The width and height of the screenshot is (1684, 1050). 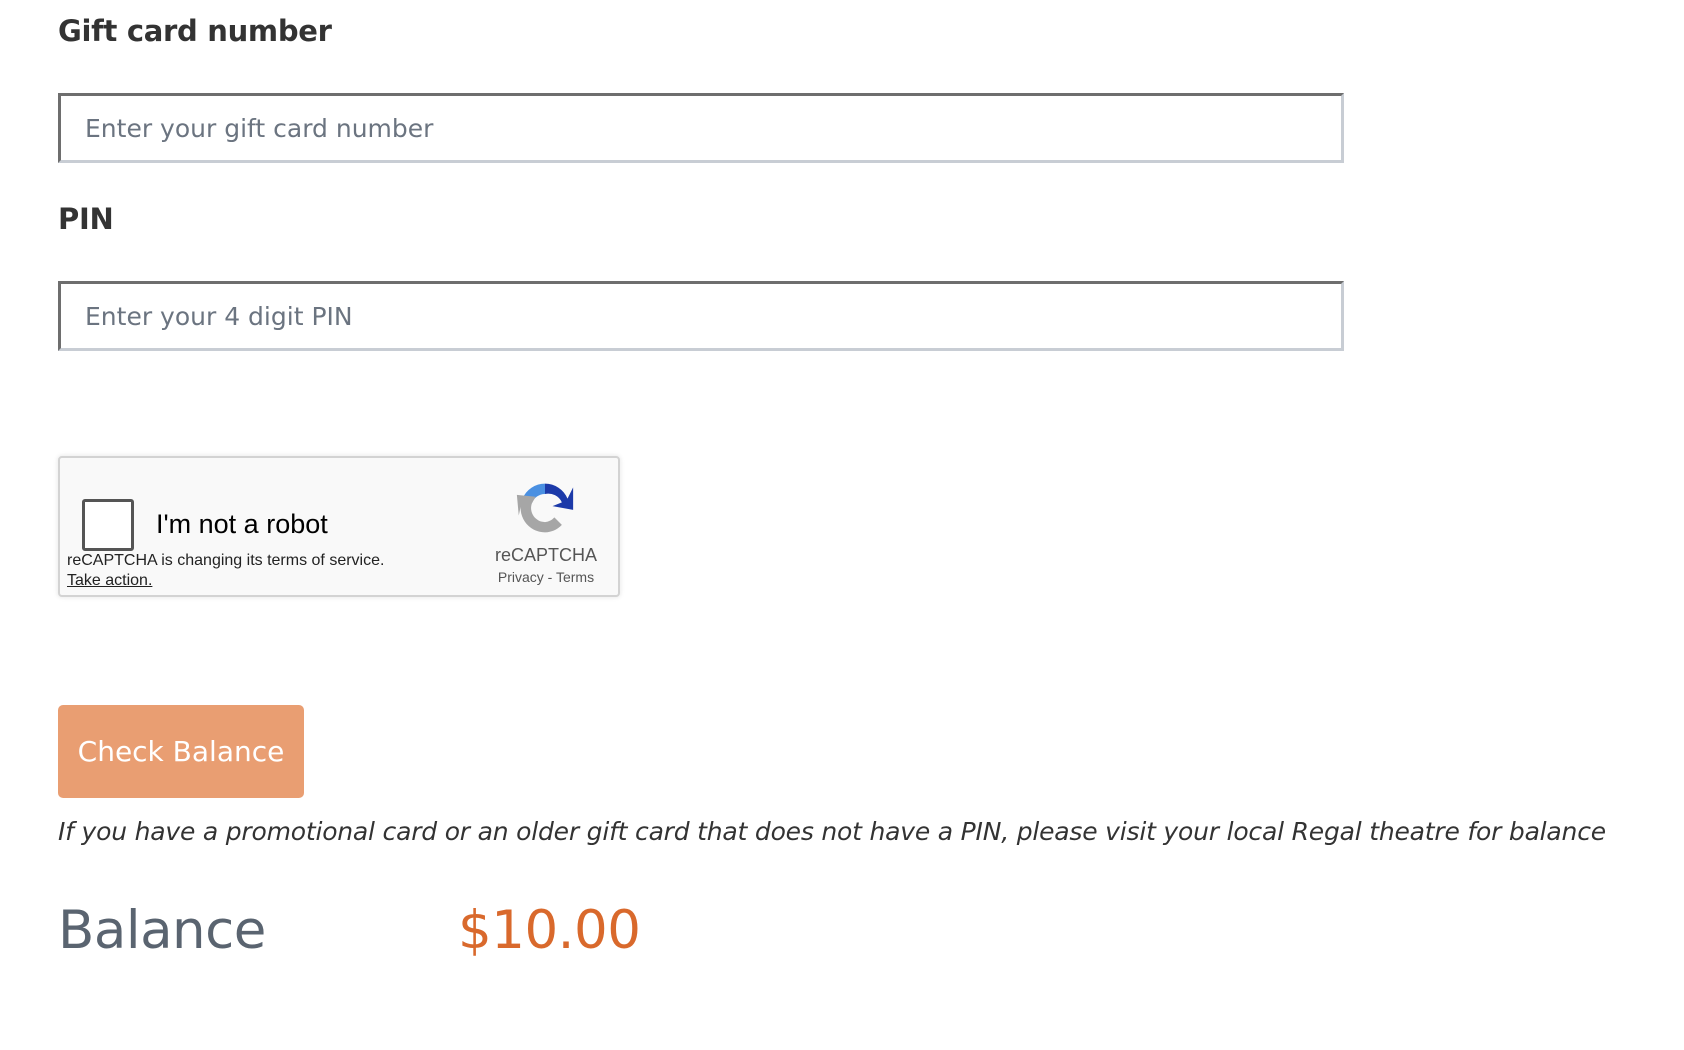 I want to click on check-balance-button: Check Balance, so click(x=181, y=751).